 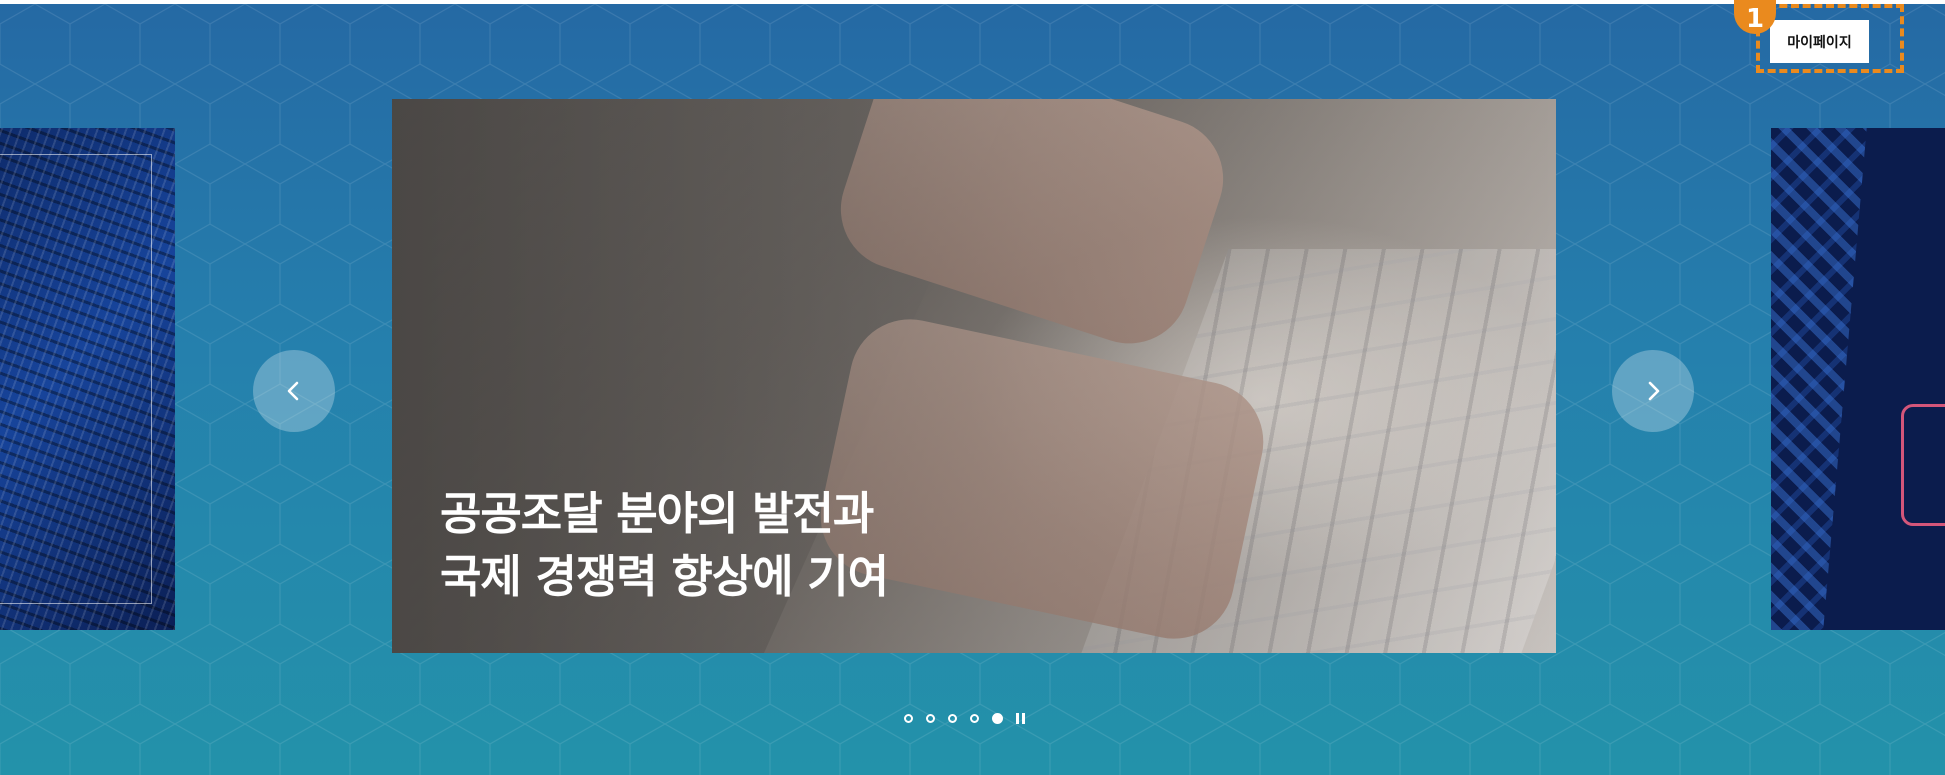 I want to click on mosaic-image, so click(x=1819, y=379).